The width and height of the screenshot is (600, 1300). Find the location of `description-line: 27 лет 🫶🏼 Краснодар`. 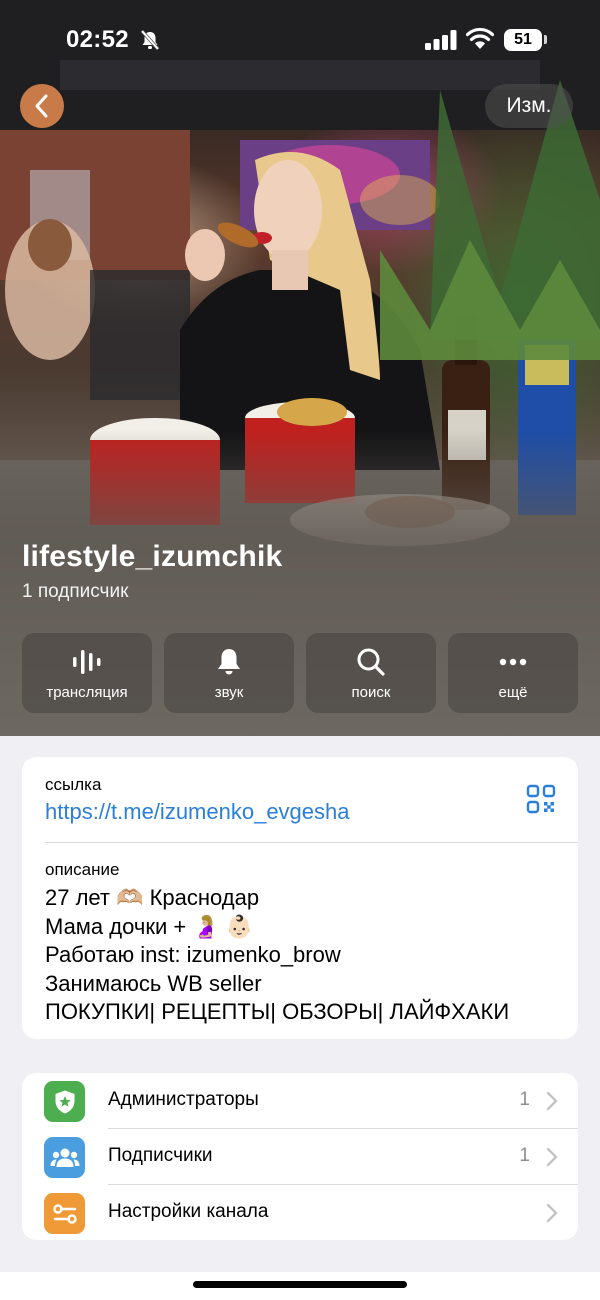

description-line: 27 лет 🫶🏼 Краснодар is located at coordinates (152, 897).